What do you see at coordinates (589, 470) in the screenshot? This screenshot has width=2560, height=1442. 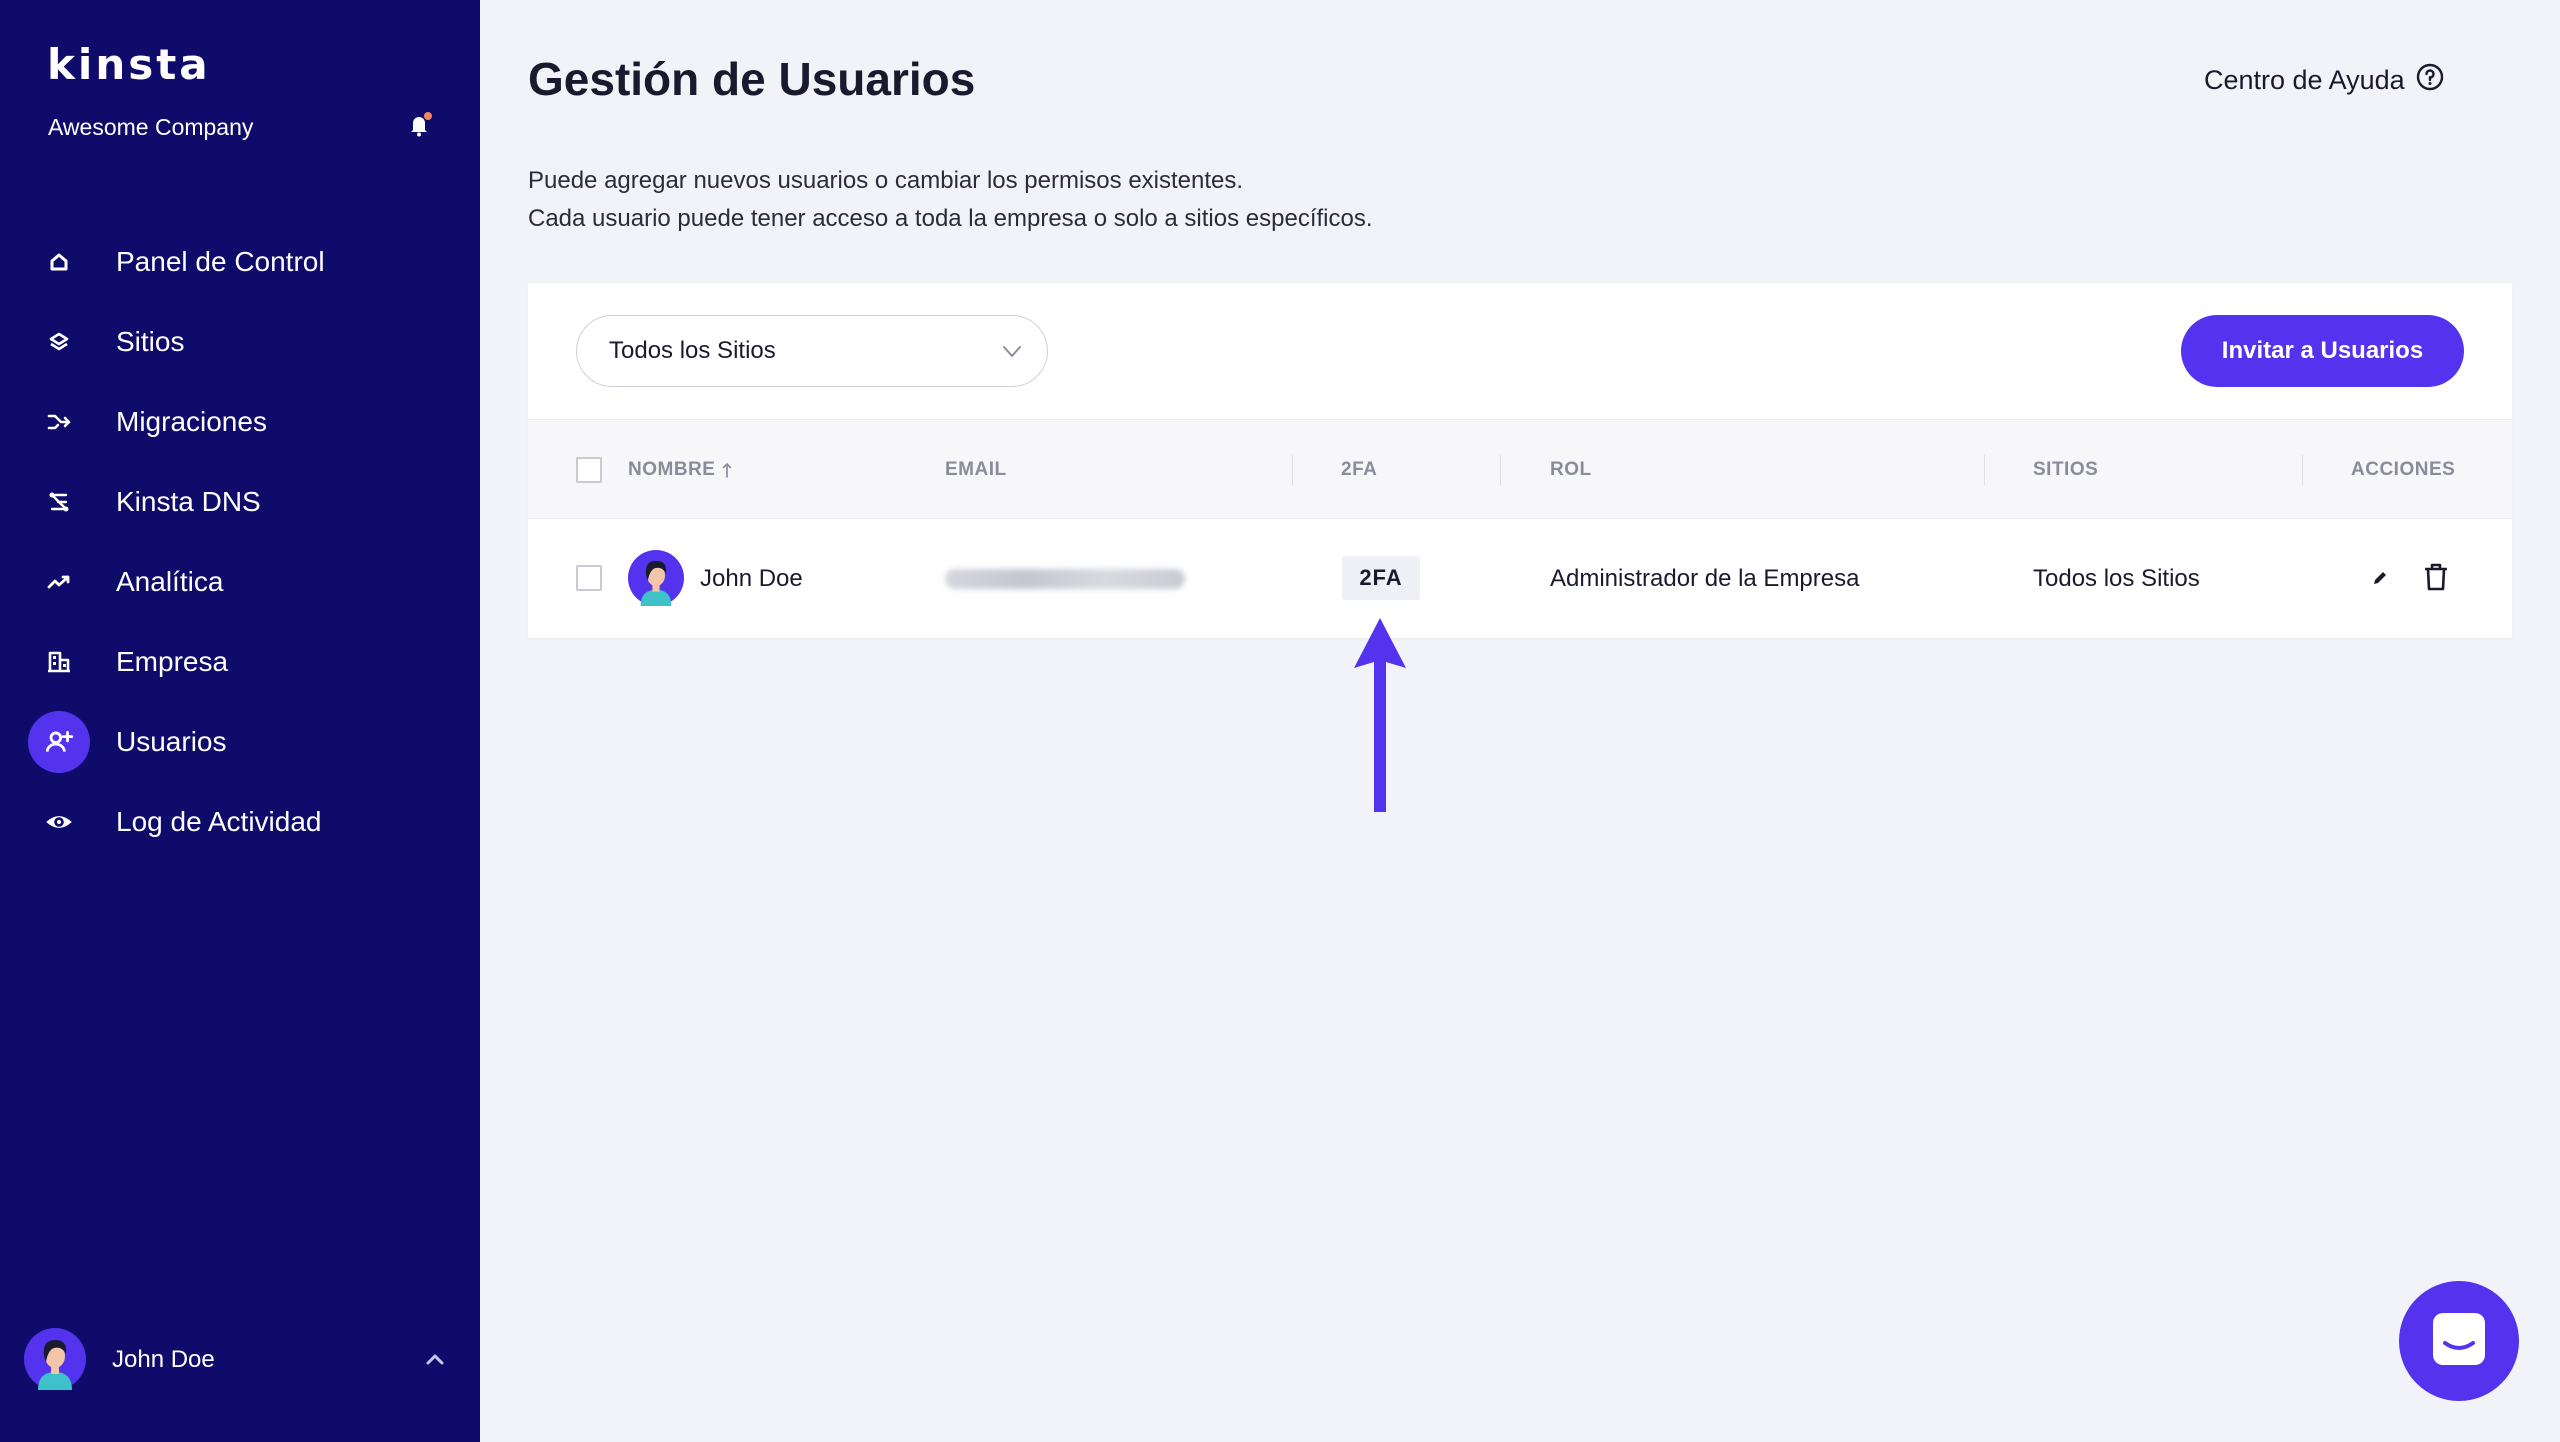 I see `select-all-checkbox` at bounding box center [589, 470].